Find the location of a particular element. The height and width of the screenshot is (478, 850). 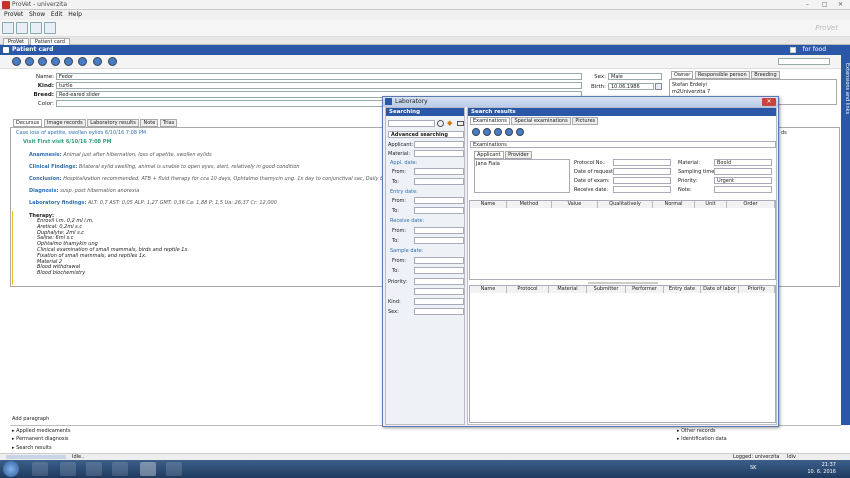

paint-icon is located at coordinates (174, 469).